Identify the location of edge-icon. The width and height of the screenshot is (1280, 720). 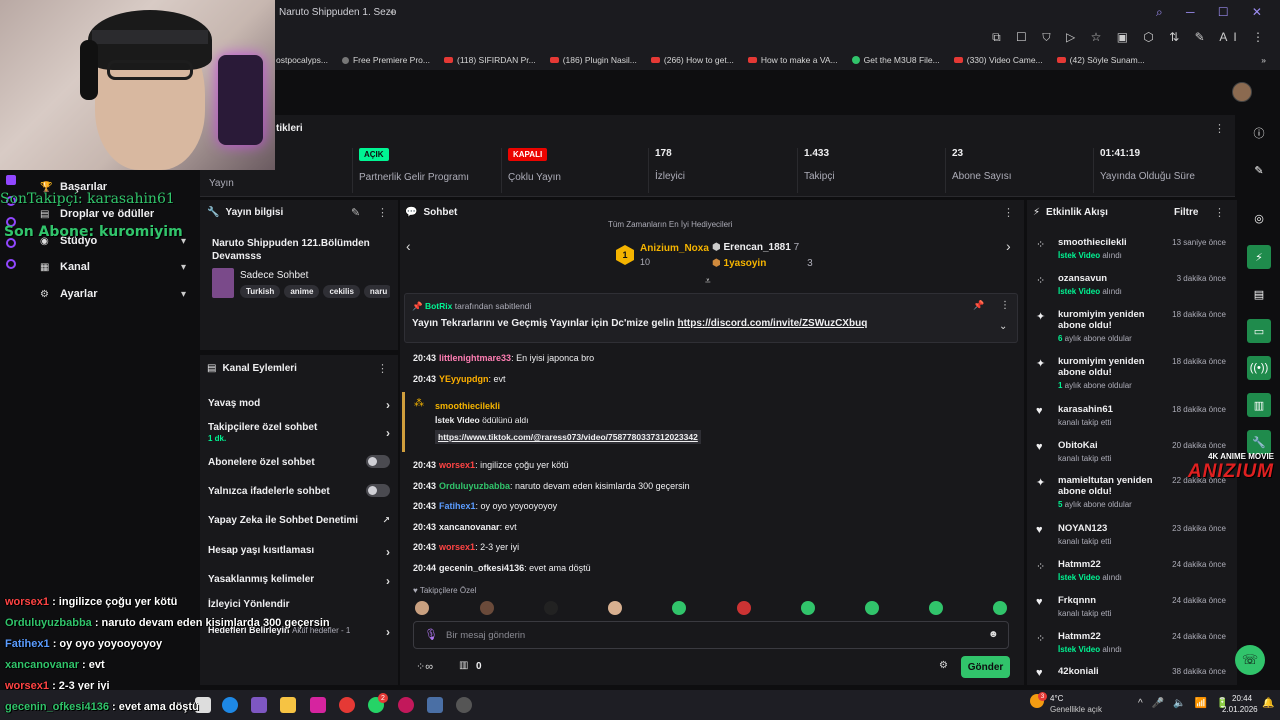
(230, 705).